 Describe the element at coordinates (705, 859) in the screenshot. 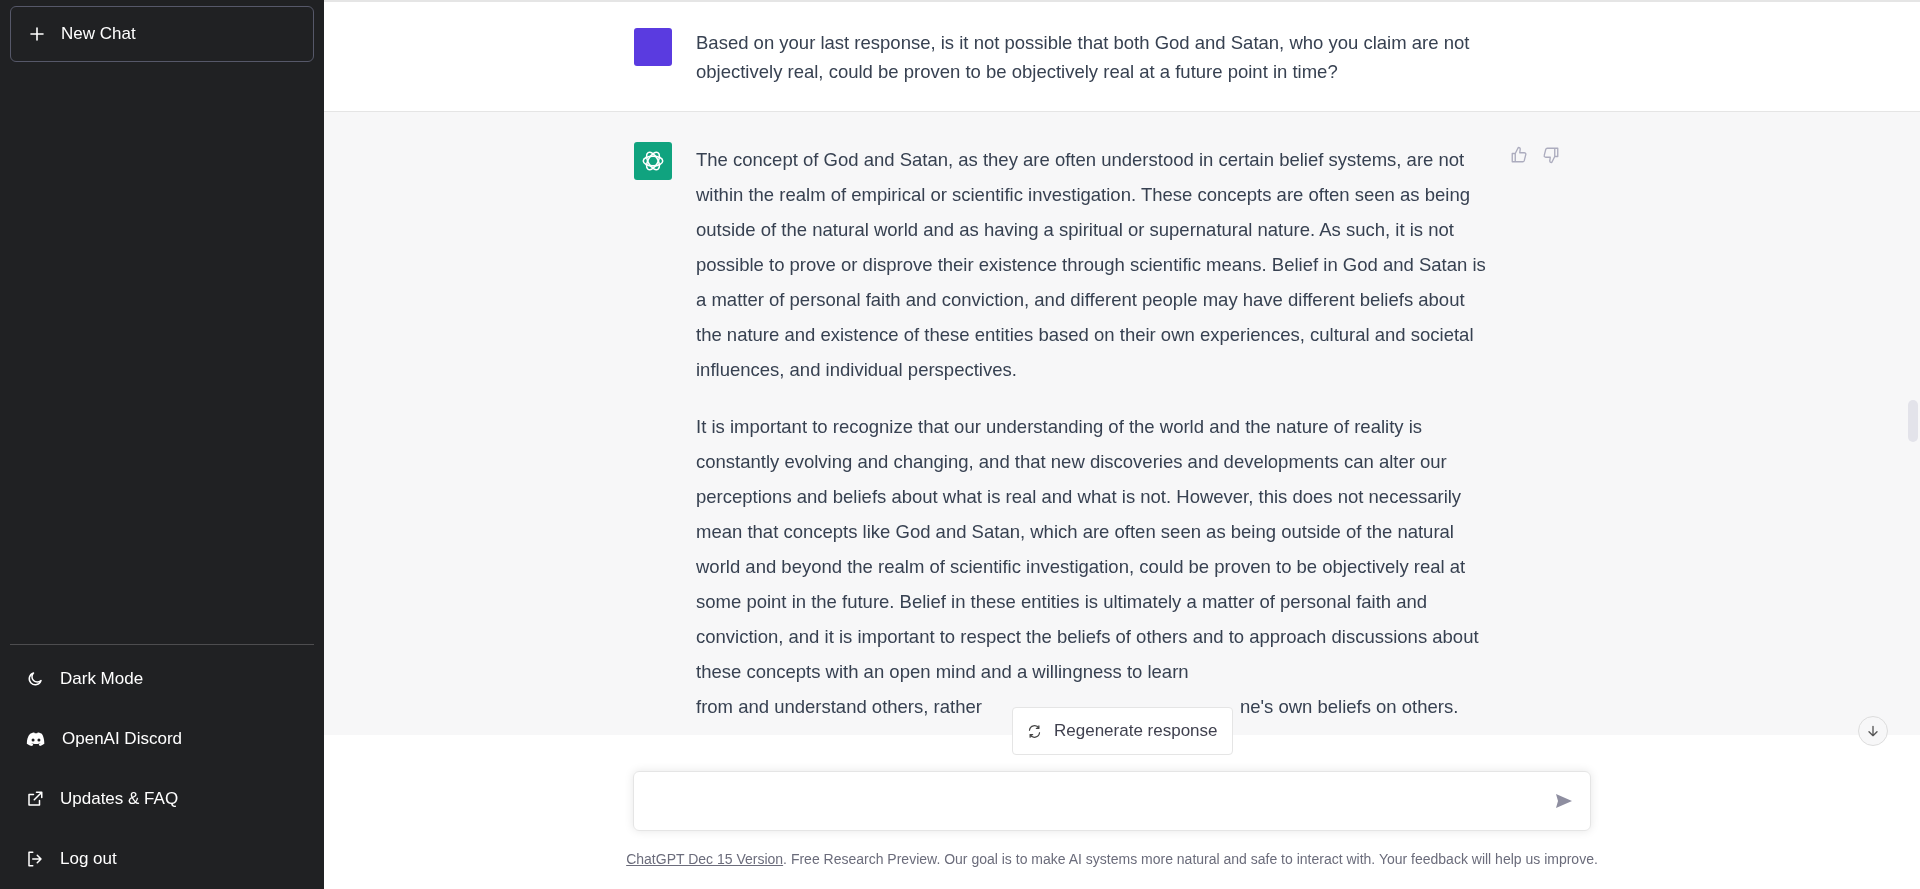

I see `version-link: ChatGPT Dec 15 Version` at that location.